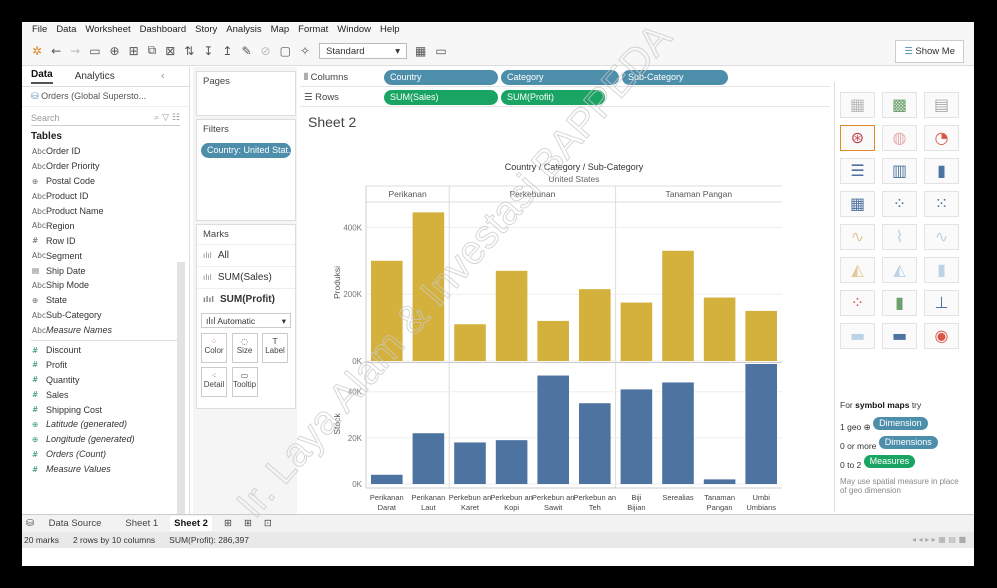 The height and width of the screenshot is (588, 997). I want to click on stacked-bars-icon: ▥, so click(899, 171).